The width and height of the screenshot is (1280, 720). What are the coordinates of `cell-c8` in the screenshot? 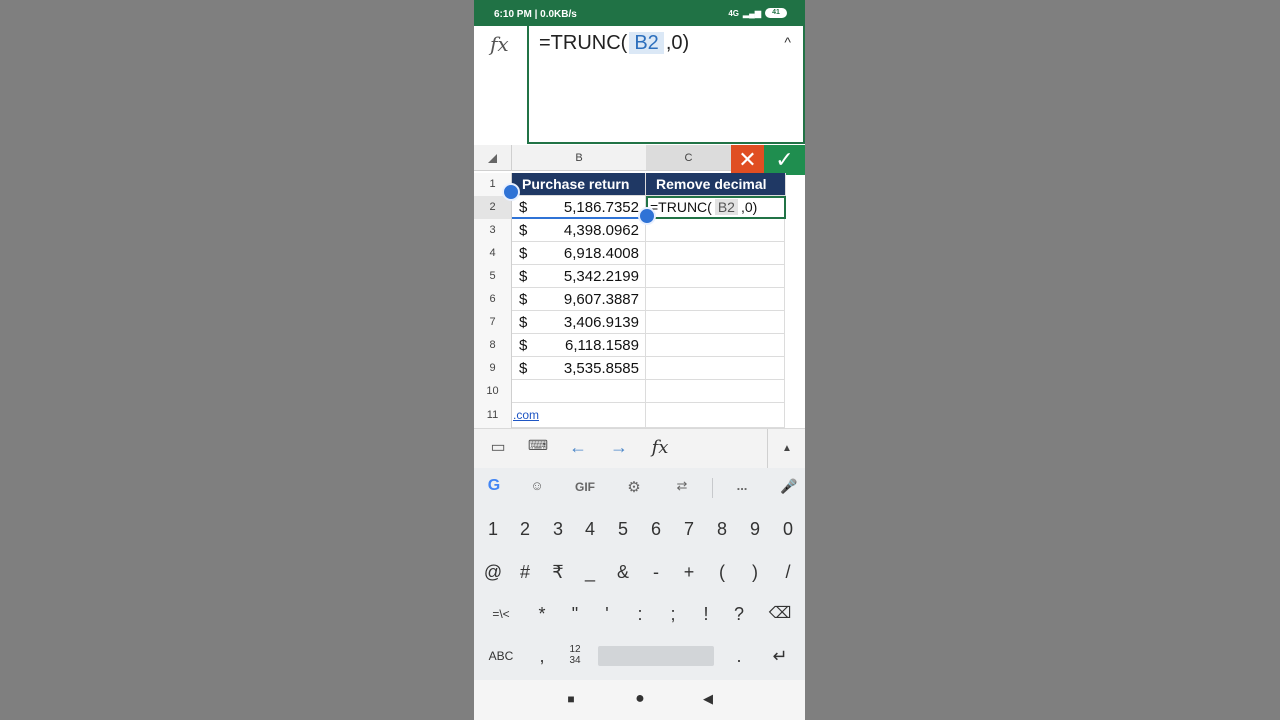 It's located at (715, 345).